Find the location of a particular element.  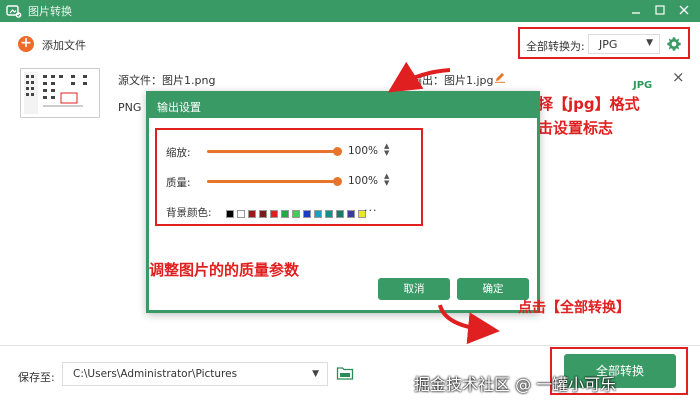

source-format-label: PNG is located at coordinates (130, 107).